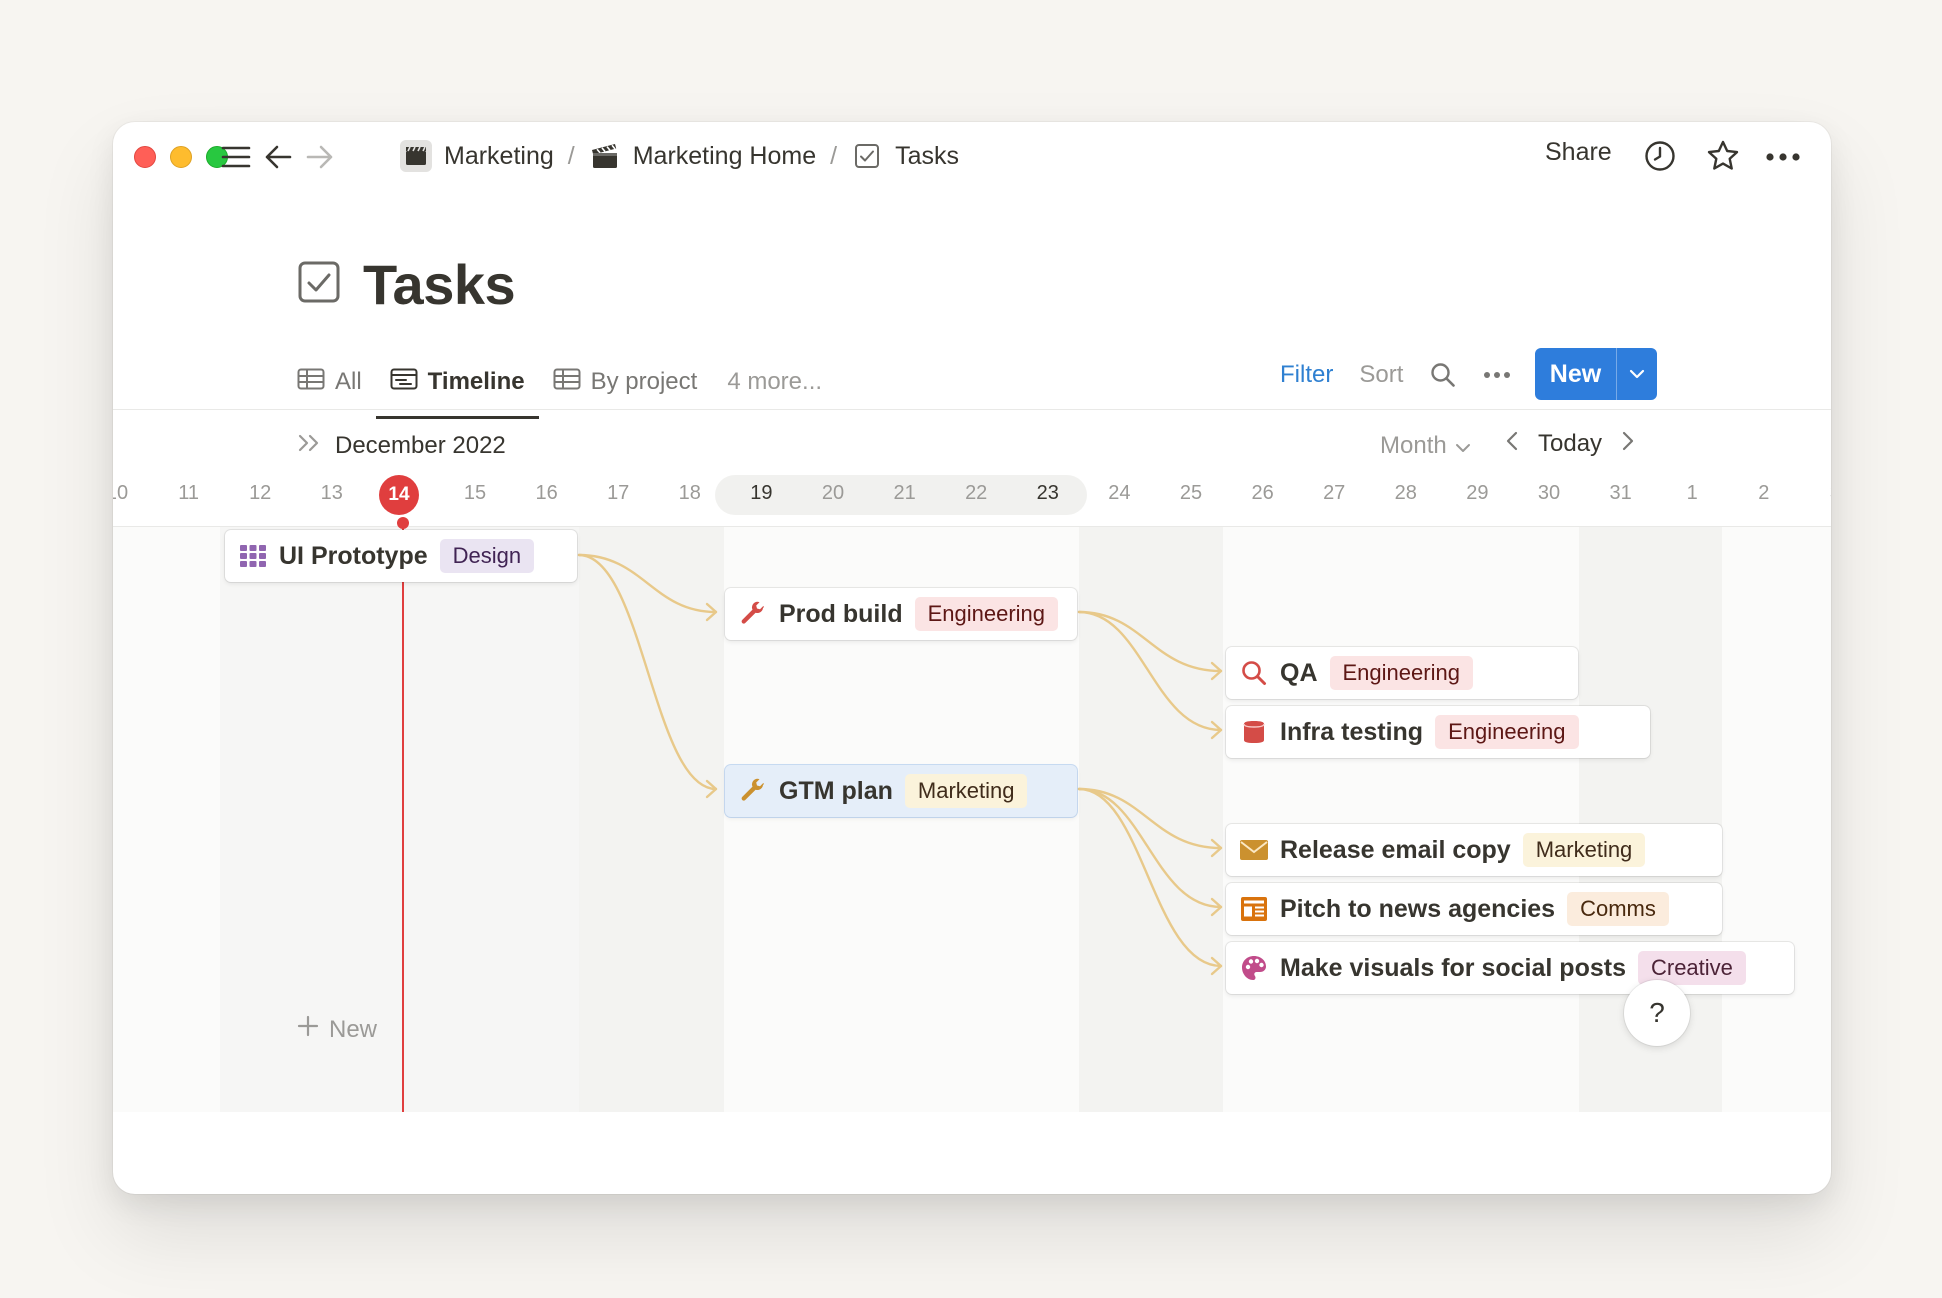 Image resolution: width=1942 pixels, height=1298 pixels. I want to click on task-card-ui-prototype: UI Prototype Design, so click(401, 556).